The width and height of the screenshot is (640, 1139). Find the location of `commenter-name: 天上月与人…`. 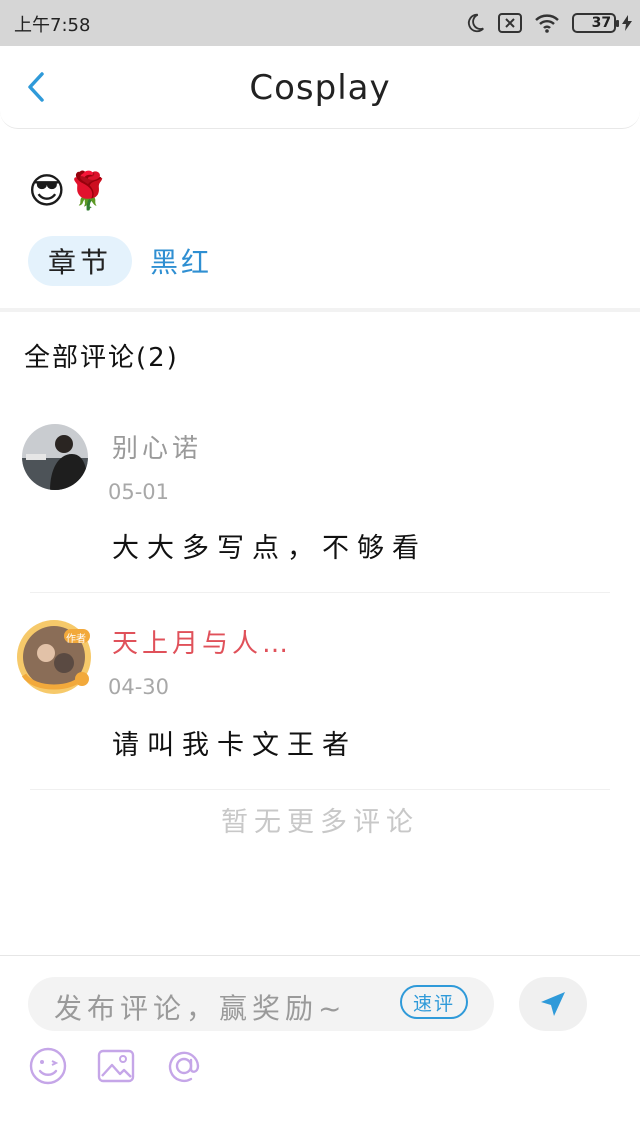

commenter-name: 天上月与人… is located at coordinates (202, 641).